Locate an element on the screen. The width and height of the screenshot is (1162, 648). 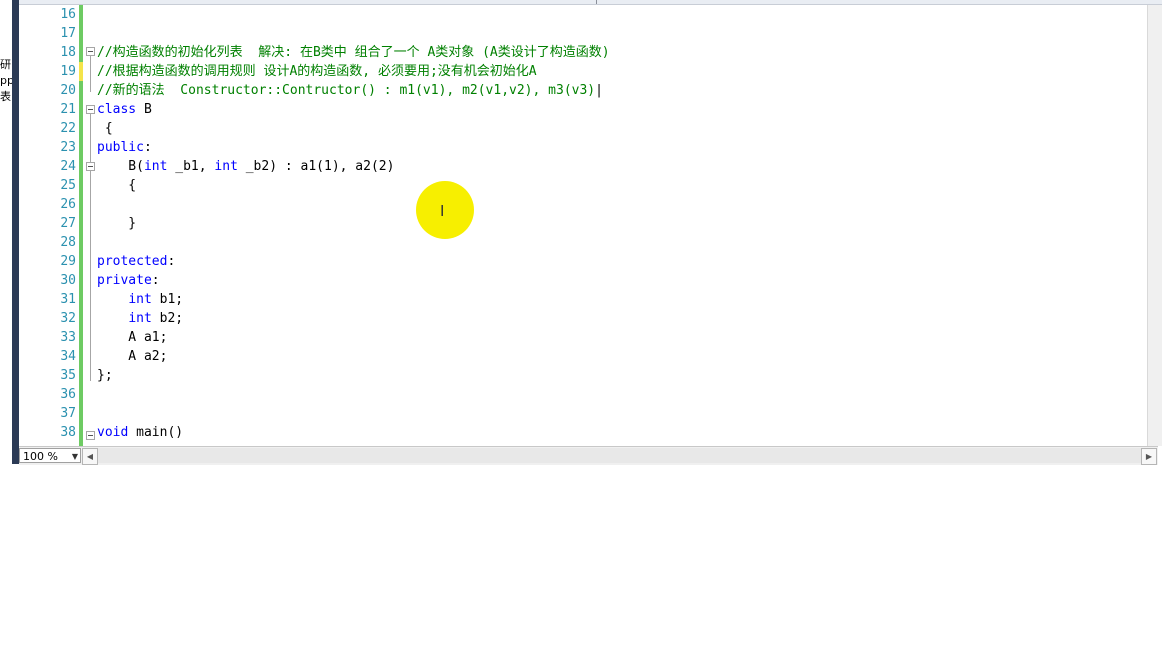
code-line-32: int b2; is located at coordinates (140, 318).